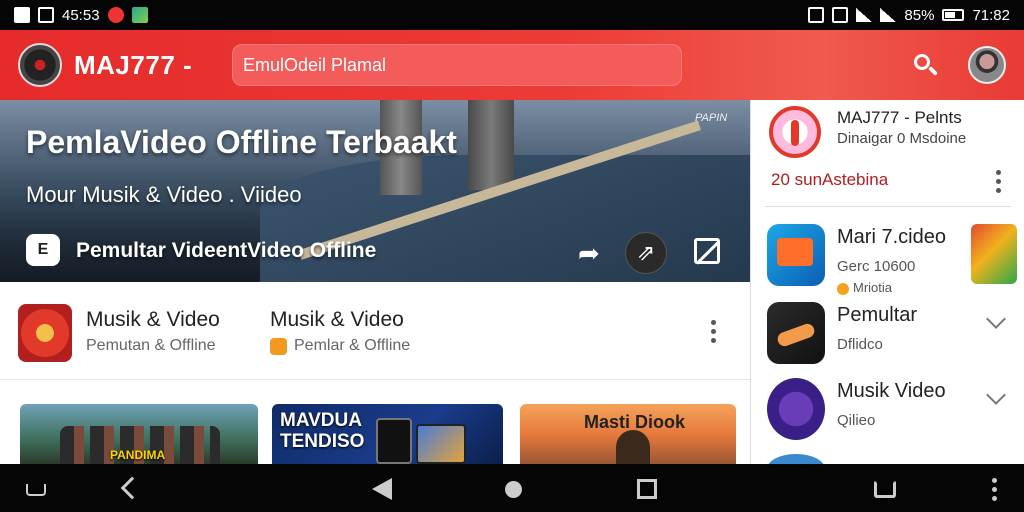 This screenshot has height=512, width=1024. What do you see at coordinates (998, 183) in the screenshot?
I see `panel-more-button` at bounding box center [998, 183].